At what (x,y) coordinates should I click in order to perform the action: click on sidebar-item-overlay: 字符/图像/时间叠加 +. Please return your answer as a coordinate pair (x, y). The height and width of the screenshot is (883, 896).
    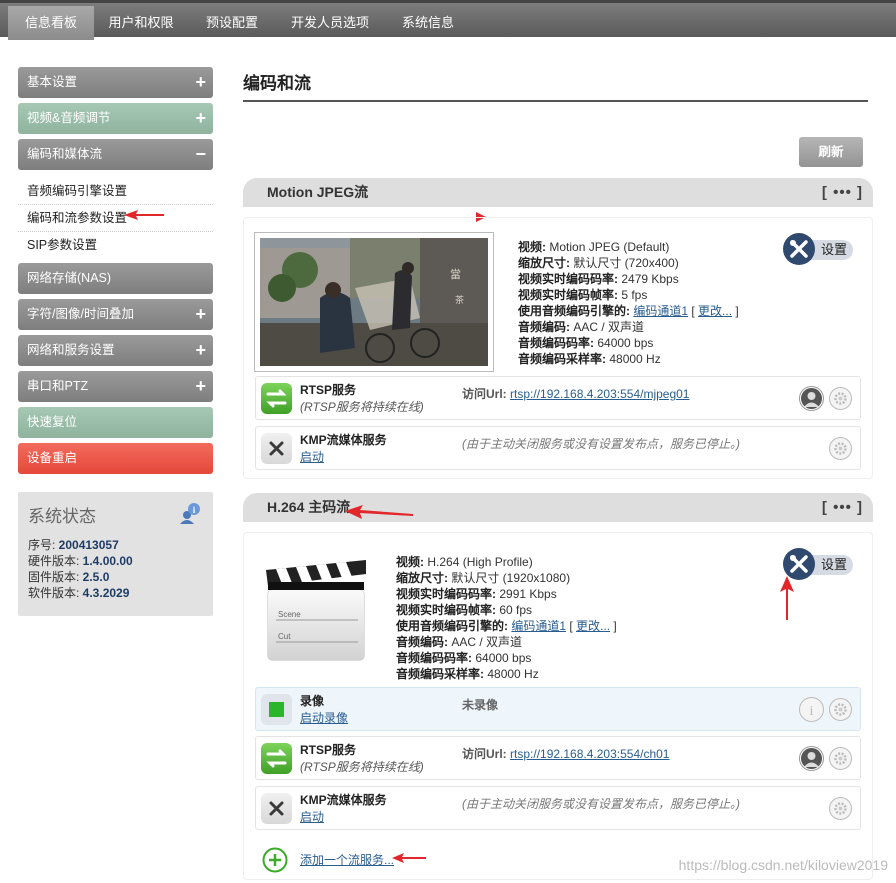
    Looking at the image, I should click on (115, 314).